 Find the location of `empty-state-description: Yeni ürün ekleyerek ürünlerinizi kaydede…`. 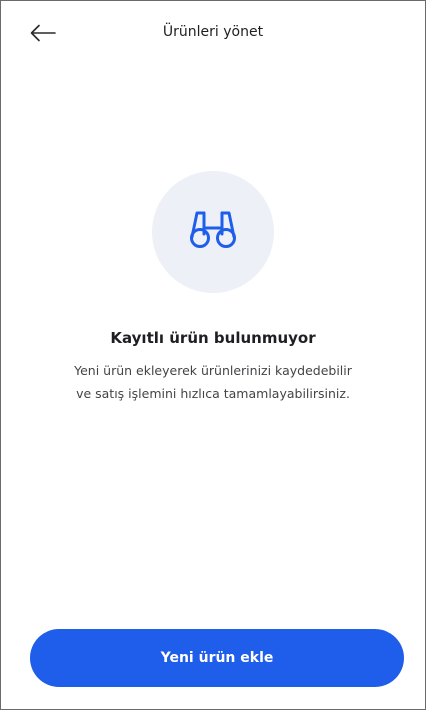

empty-state-description: Yeni ürün ekleyerek ürünlerinizi kaydede… is located at coordinates (213, 382).